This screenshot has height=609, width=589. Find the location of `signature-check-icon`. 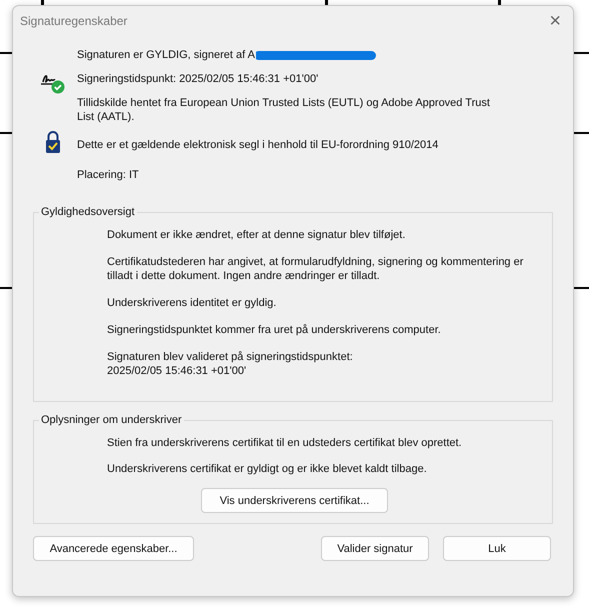

signature-check-icon is located at coordinates (53, 84).